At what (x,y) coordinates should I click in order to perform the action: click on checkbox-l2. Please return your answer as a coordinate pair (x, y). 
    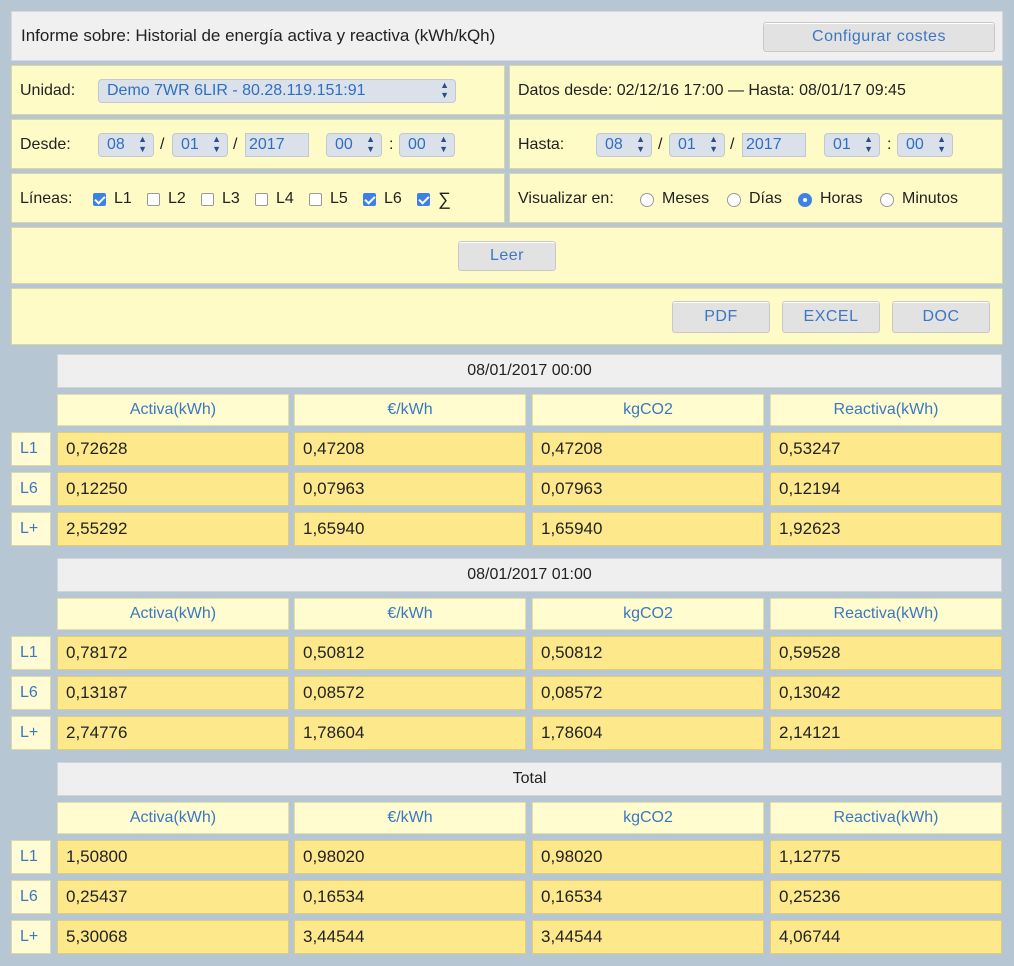
    Looking at the image, I should click on (153, 199).